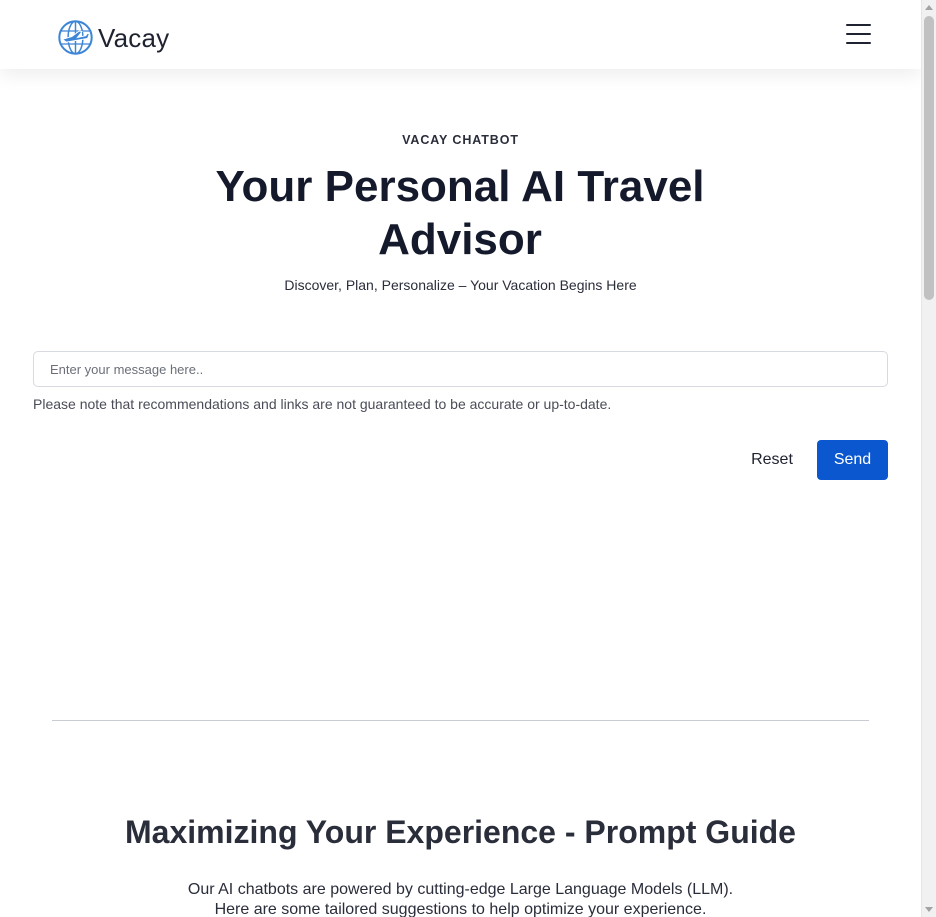 Image resolution: width=936 pixels, height=917 pixels. Describe the element at coordinates (460, 140) in the screenshot. I see `section-eyebrow: VACAY CHATBOT` at that location.